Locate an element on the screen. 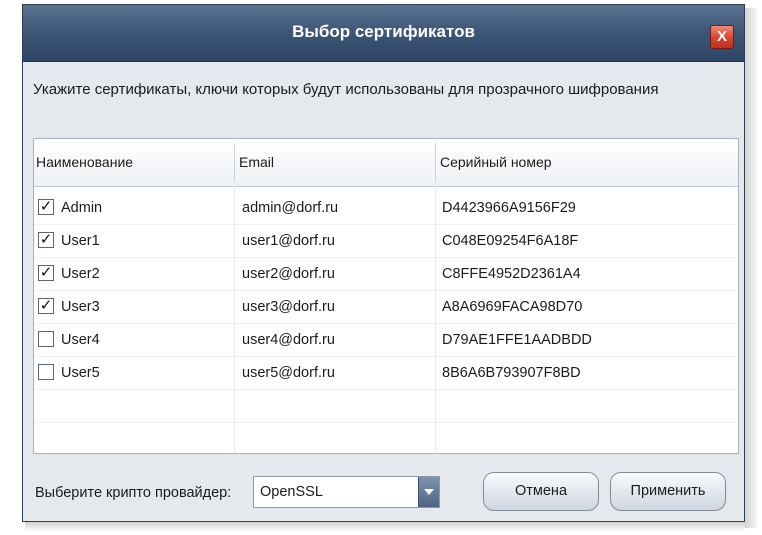  column-header-serial: Серийный номер is located at coordinates (496, 162).